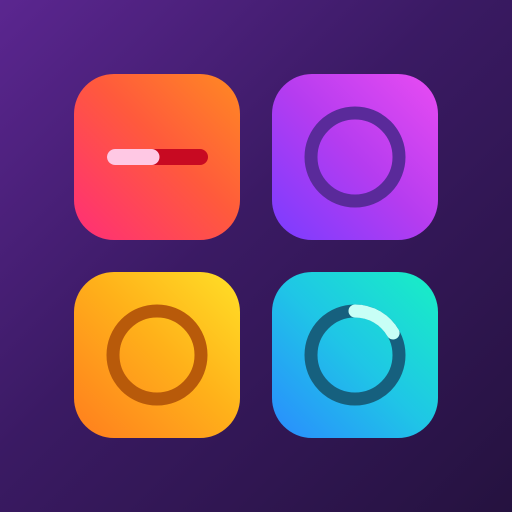 The image size is (512, 512). I want to click on pad-tile-bottom-left, so click(157, 355).